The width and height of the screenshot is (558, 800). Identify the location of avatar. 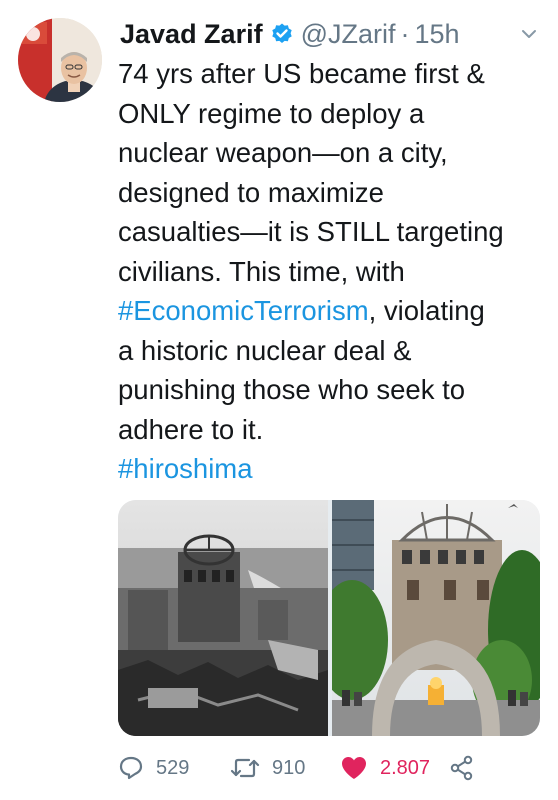
(60, 60).